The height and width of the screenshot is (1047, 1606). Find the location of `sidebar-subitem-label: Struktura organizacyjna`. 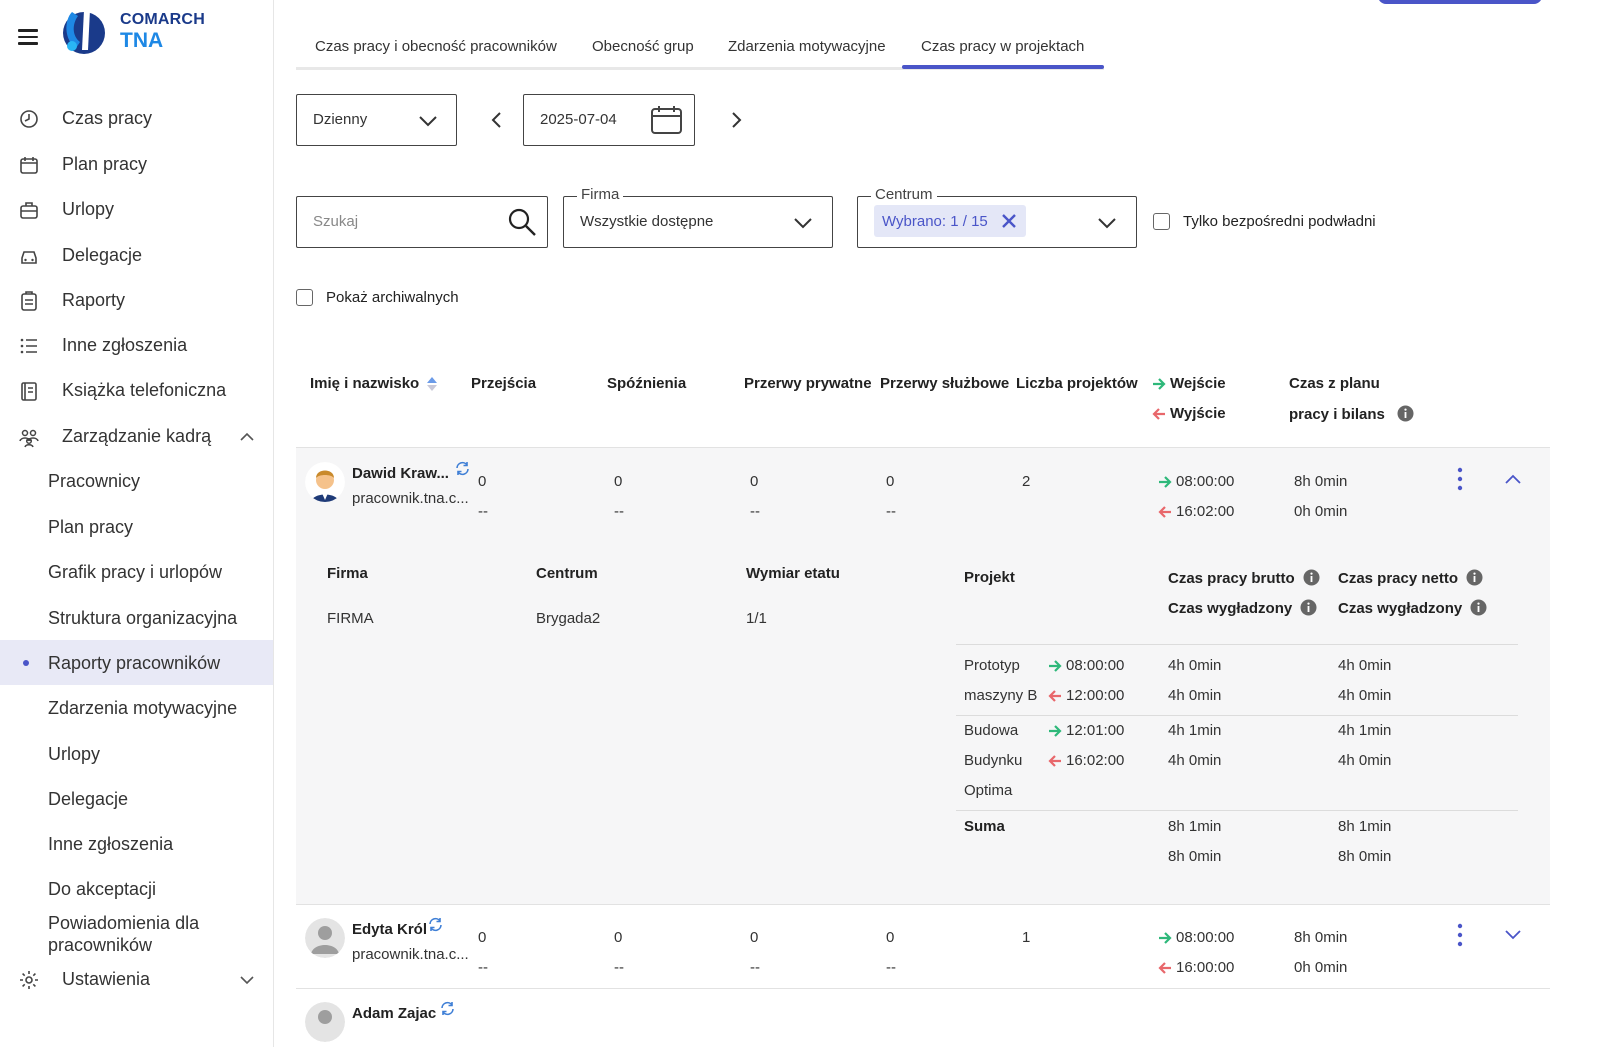

sidebar-subitem-label: Struktura organizacyjna is located at coordinates (143, 617).